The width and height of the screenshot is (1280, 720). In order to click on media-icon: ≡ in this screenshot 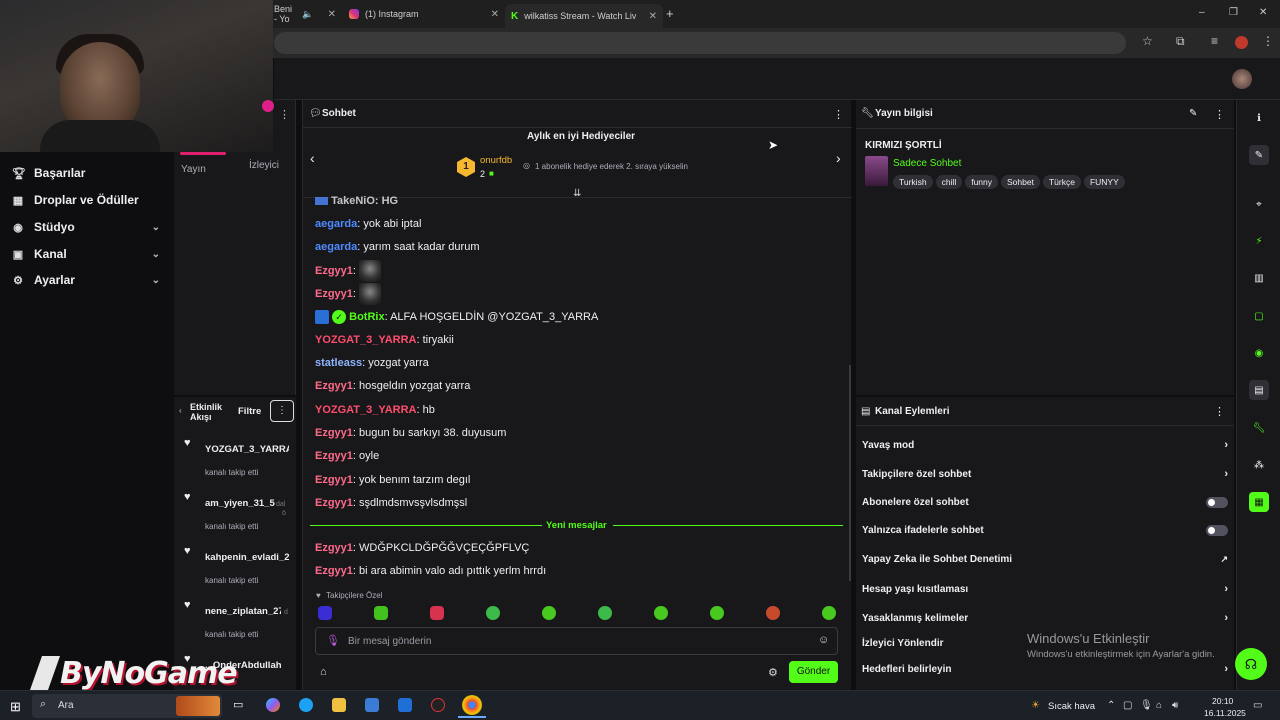, I will do `click(1214, 41)`.